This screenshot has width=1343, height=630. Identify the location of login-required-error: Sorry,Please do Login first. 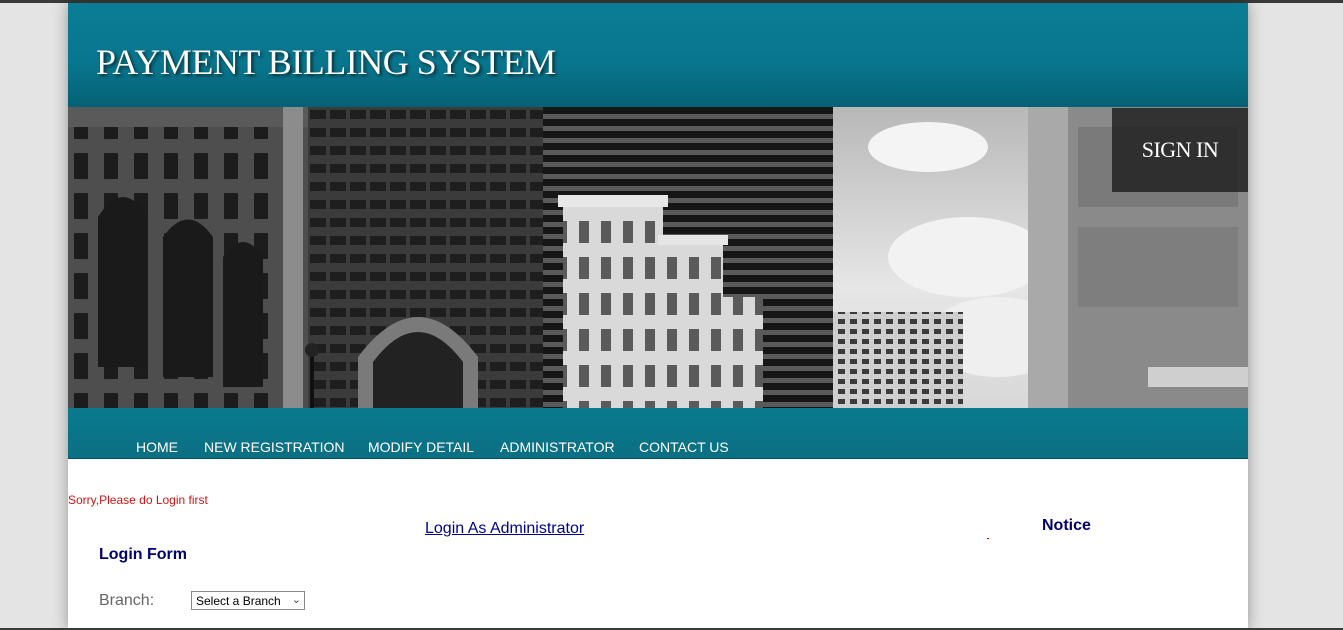
(138, 500).